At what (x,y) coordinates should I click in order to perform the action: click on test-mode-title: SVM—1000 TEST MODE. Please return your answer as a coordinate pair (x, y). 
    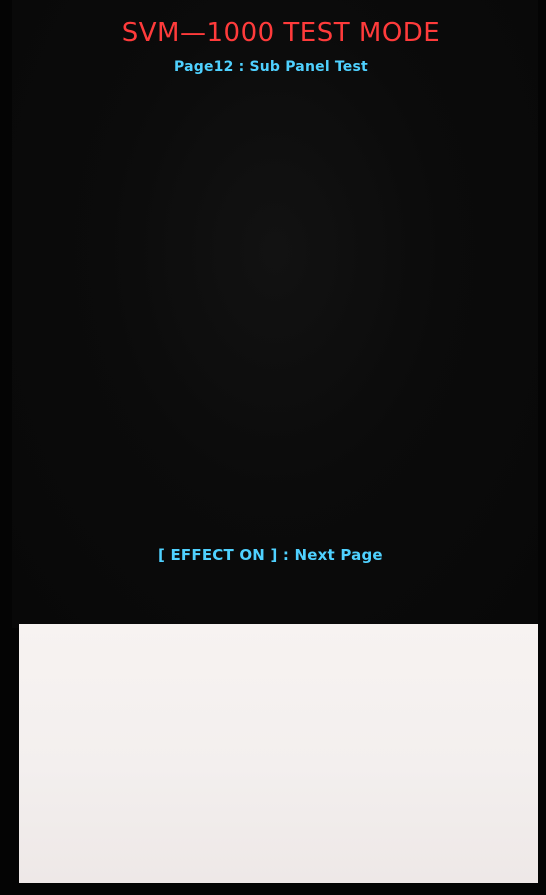
    Looking at the image, I should click on (281, 33).